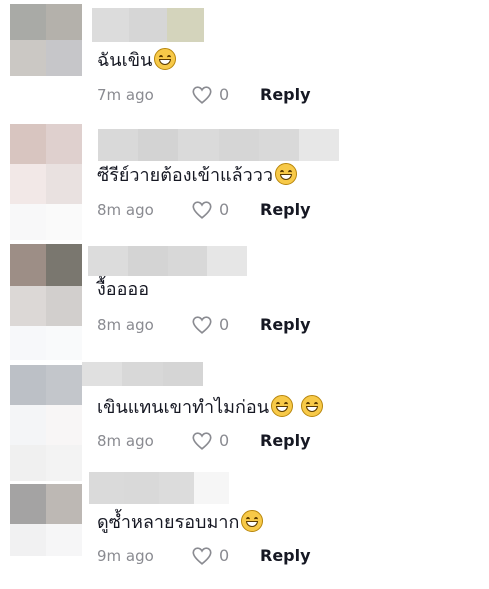 The height and width of the screenshot is (589, 489). What do you see at coordinates (125, 556) in the screenshot?
I see `timestamp: 9m ago` at bounding box center [125, 556].